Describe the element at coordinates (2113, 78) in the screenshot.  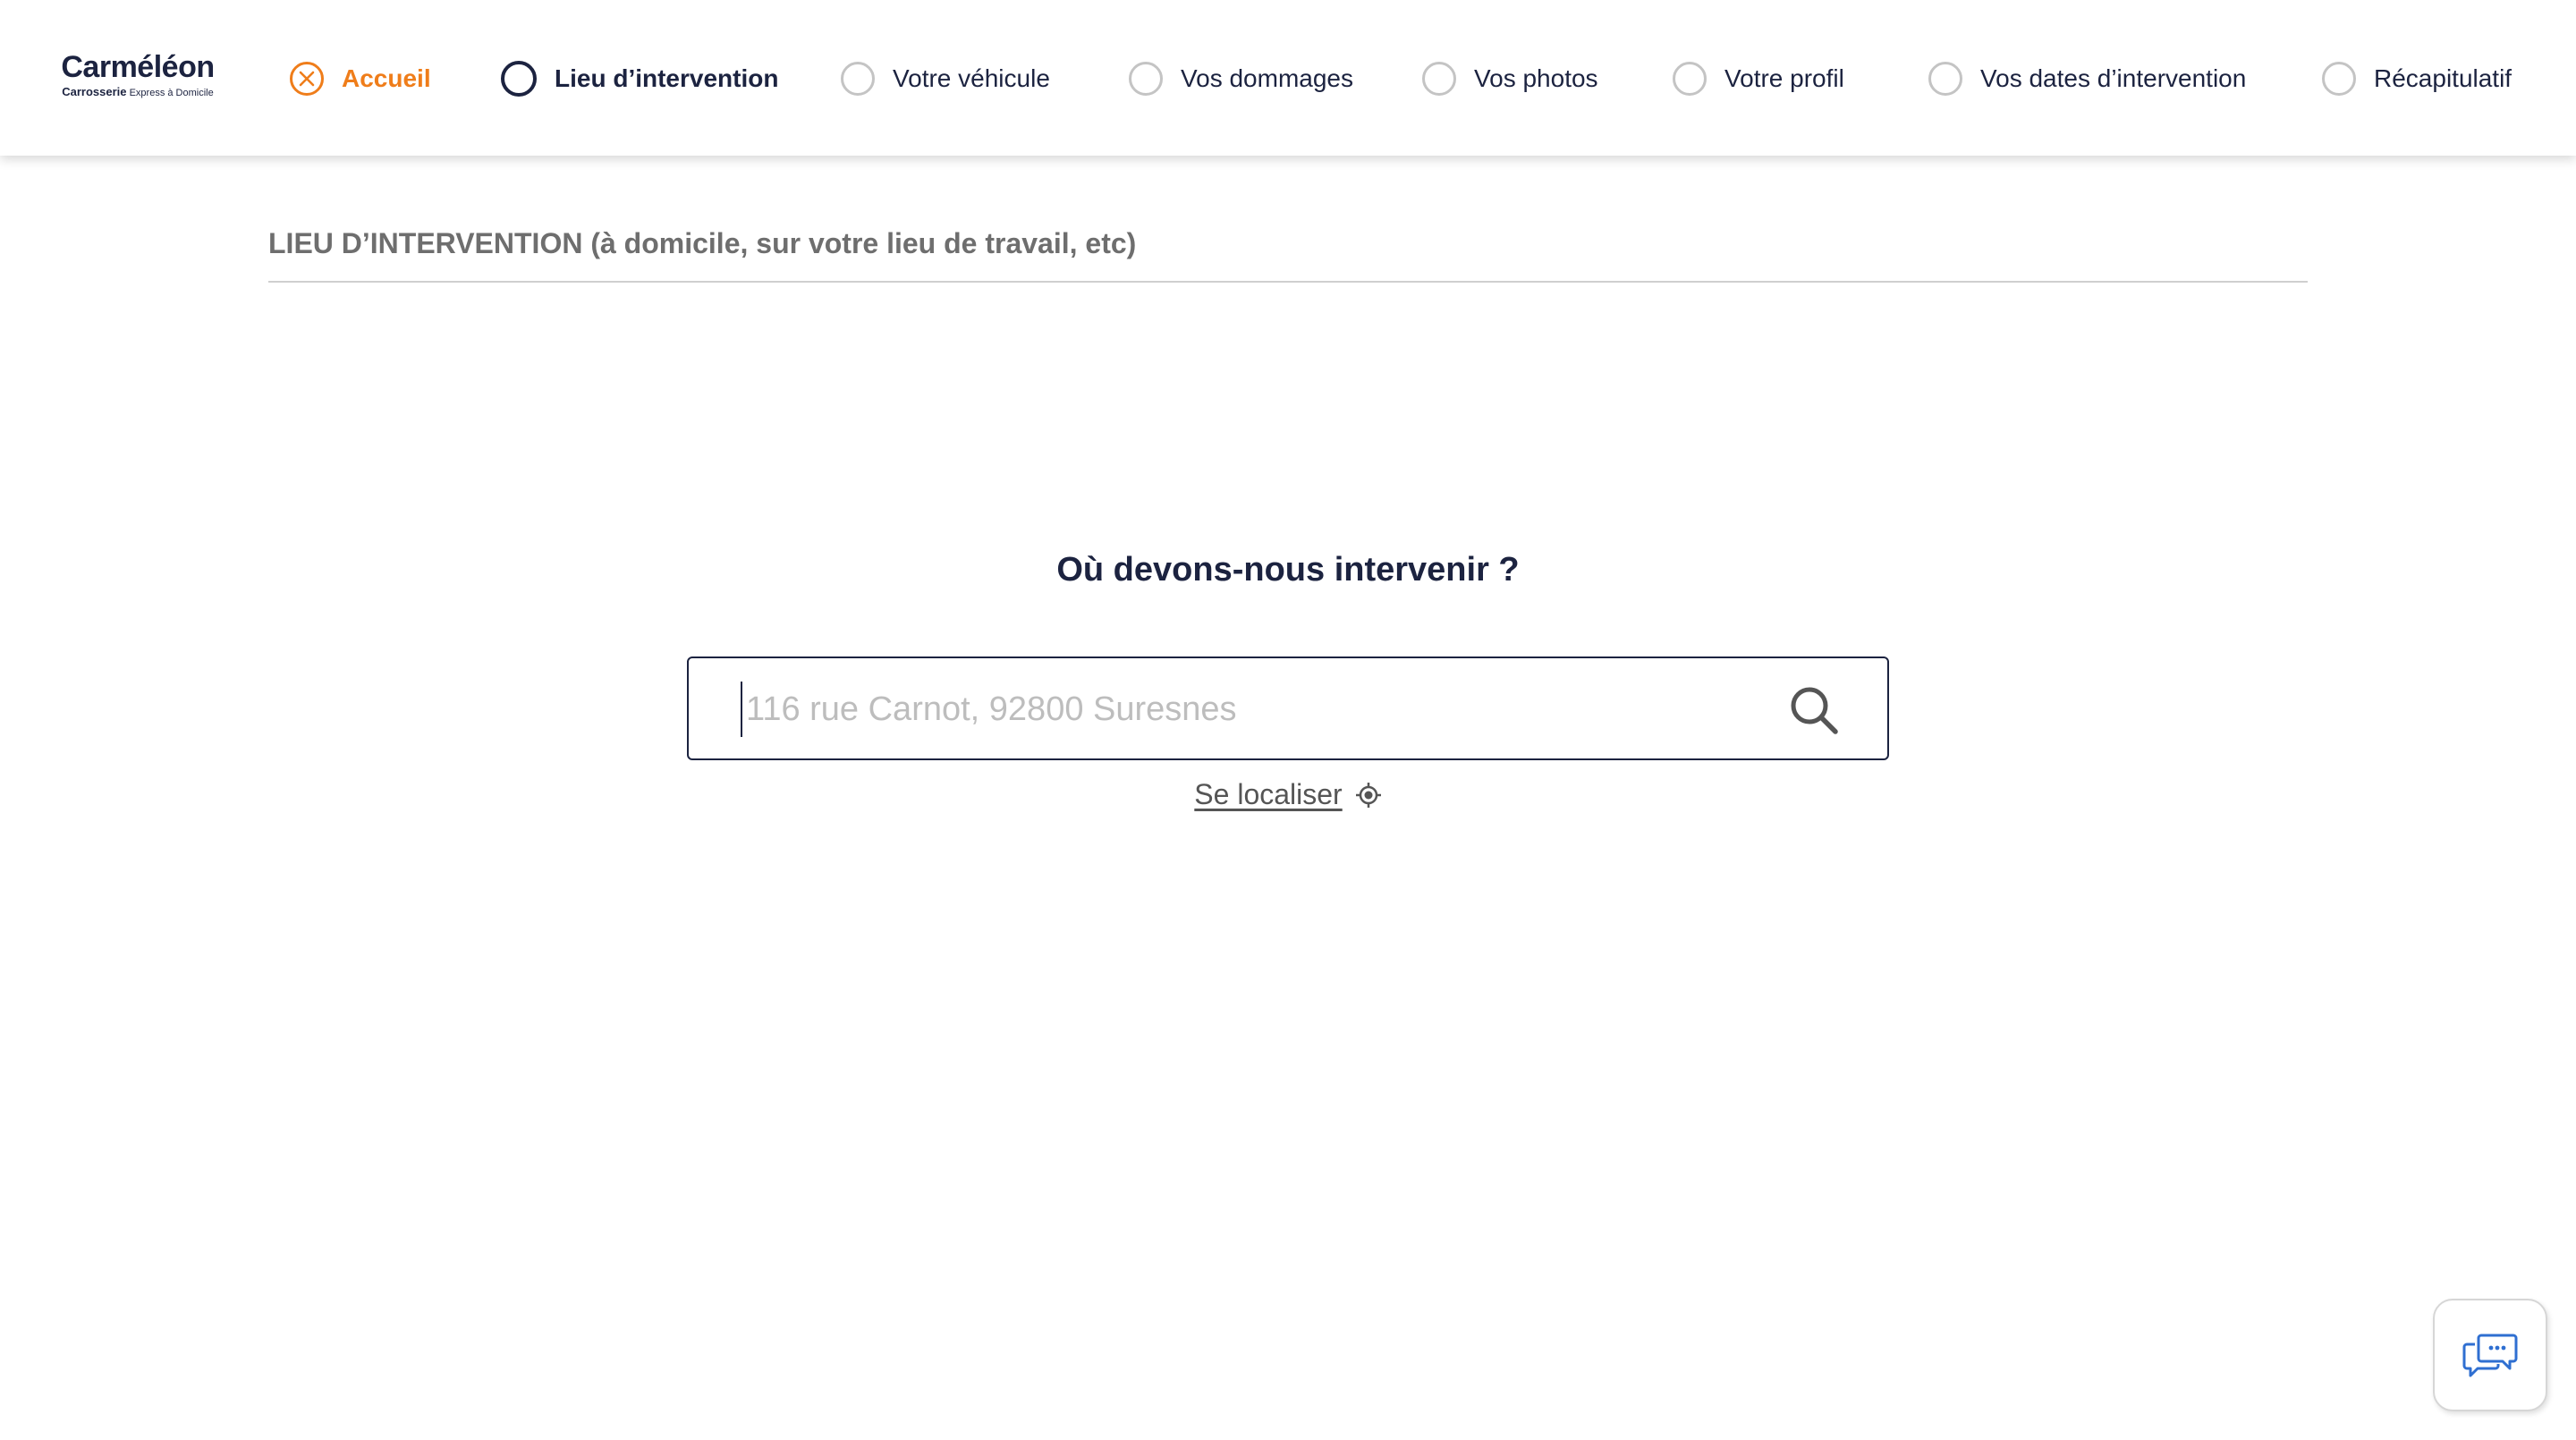
I see `step-label: Vos dates d’intervention` at that location.